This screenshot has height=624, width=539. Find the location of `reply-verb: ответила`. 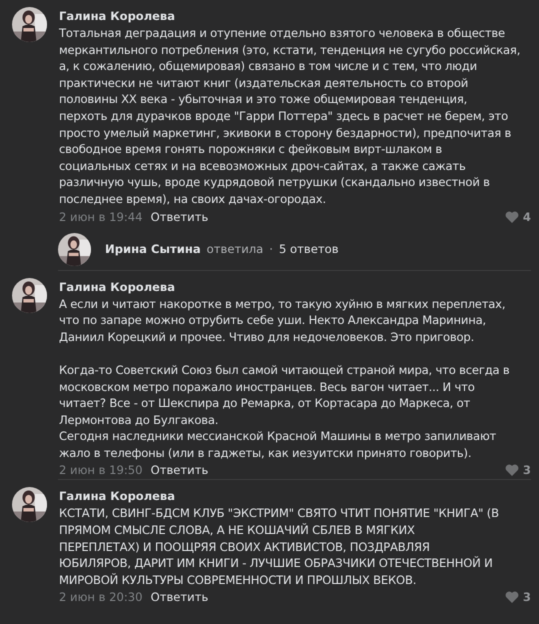

reply-verb: ответила is located at coordinates (235, 249).